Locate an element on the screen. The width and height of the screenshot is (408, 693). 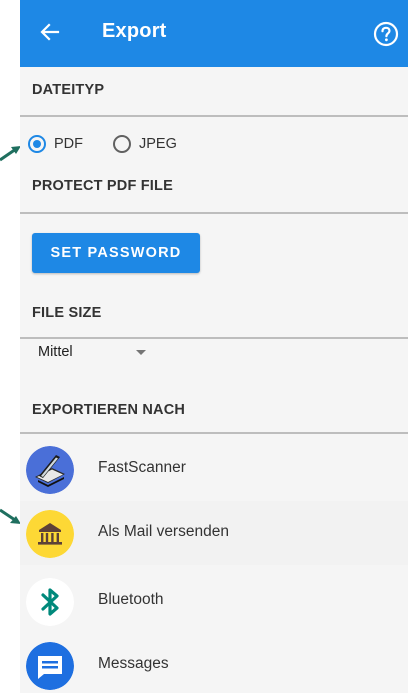
file-size-dropdown: Mittel is located at coordinates (107, 352).